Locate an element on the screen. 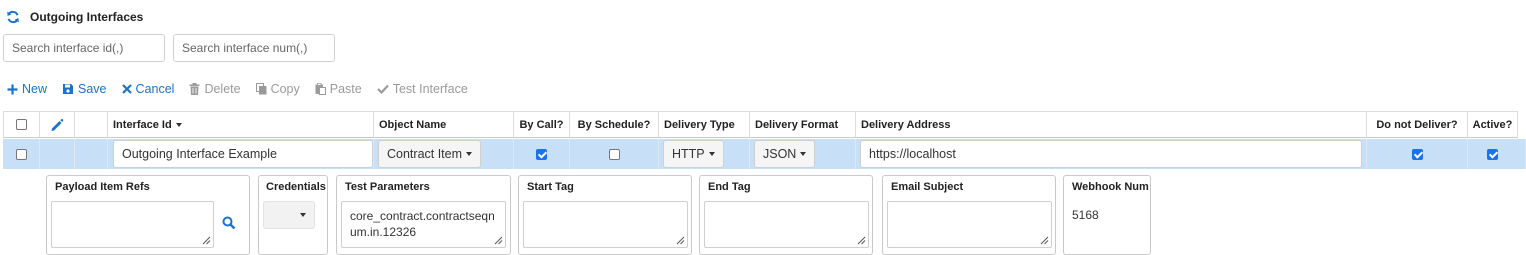 Image resolution: width=1526 pixels, height=255 pixels. column-header-delivery-address: Delivery Address is located at coordinates (1111, 124).